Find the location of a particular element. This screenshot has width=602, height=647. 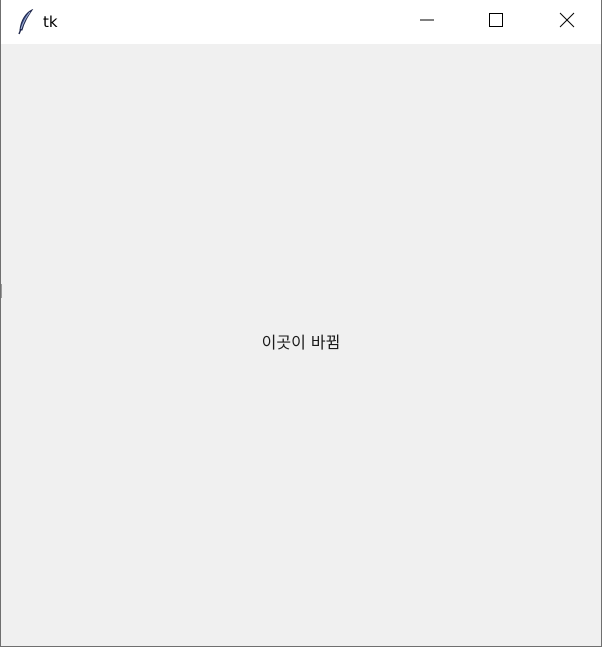

maximize-button is located at coordinates (496, 22).